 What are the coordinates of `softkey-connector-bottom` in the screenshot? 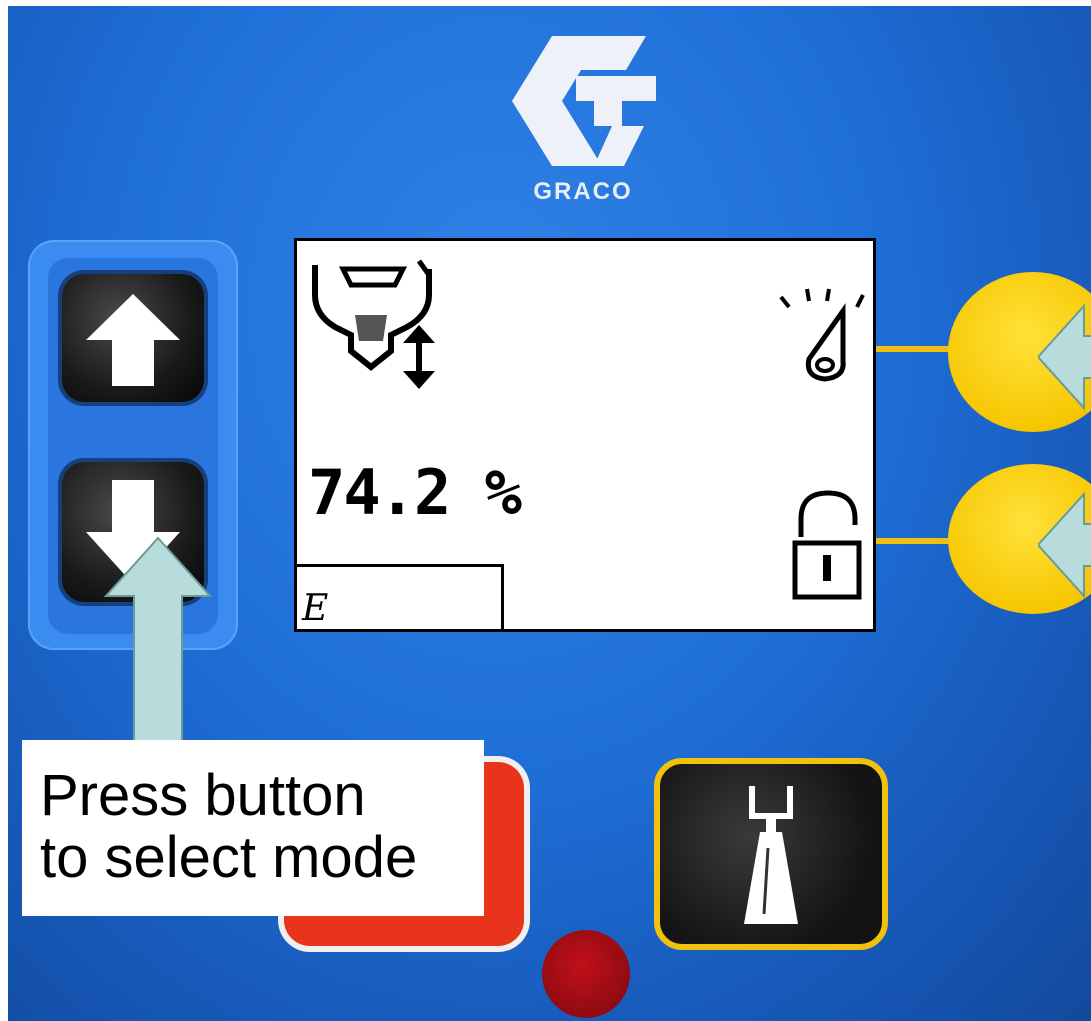 It's located at (914, 541).